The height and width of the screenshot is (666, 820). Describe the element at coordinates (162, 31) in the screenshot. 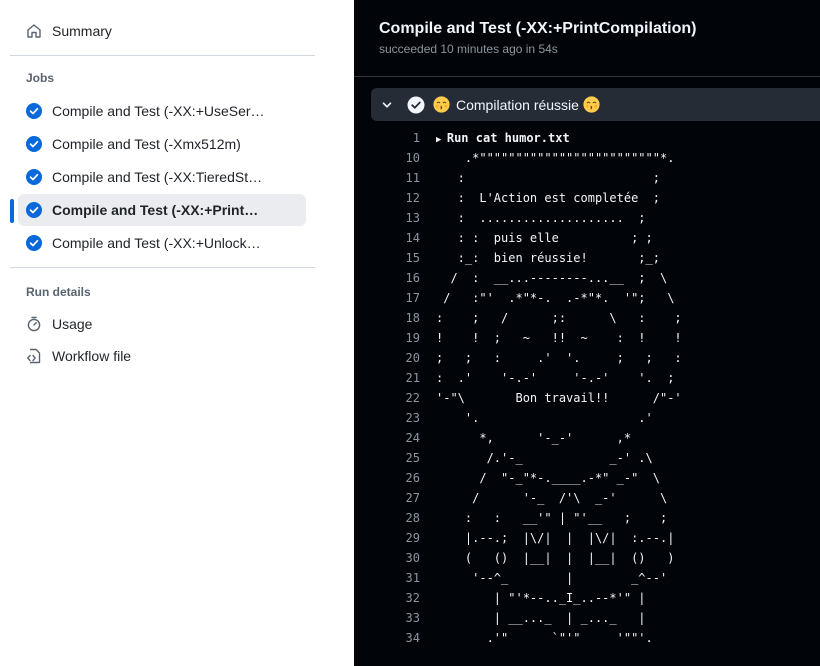

I see `sidebar-item-summary: Summary` at that location.